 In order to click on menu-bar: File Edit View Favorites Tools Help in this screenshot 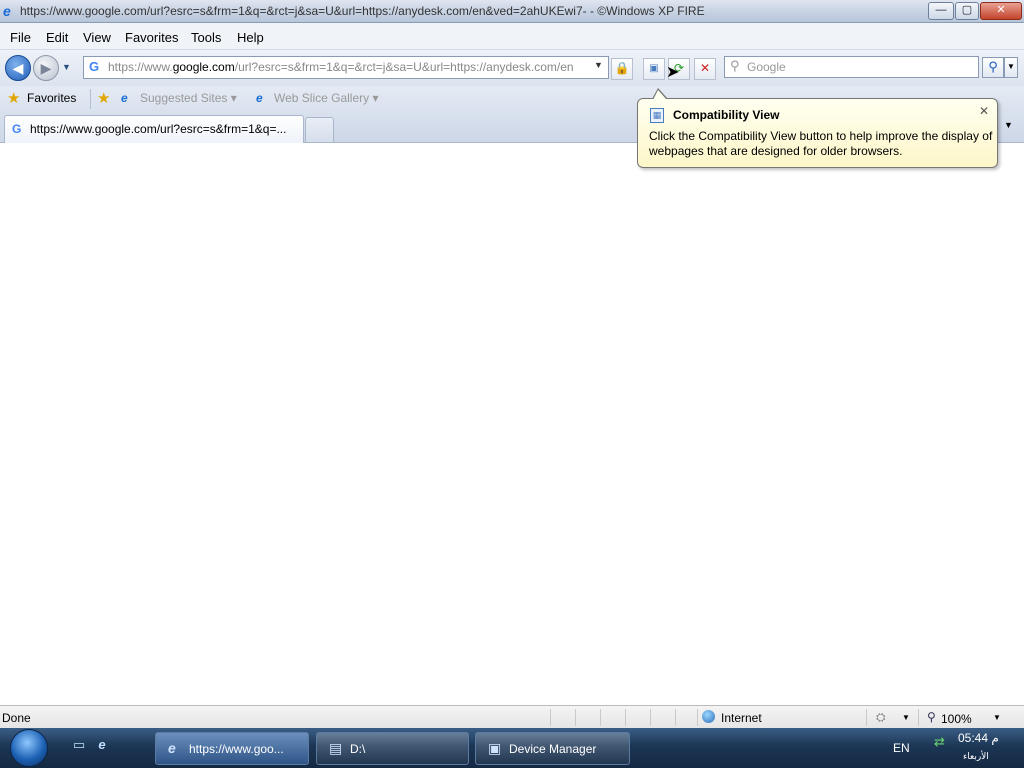, I will do `click(512, 36)`.